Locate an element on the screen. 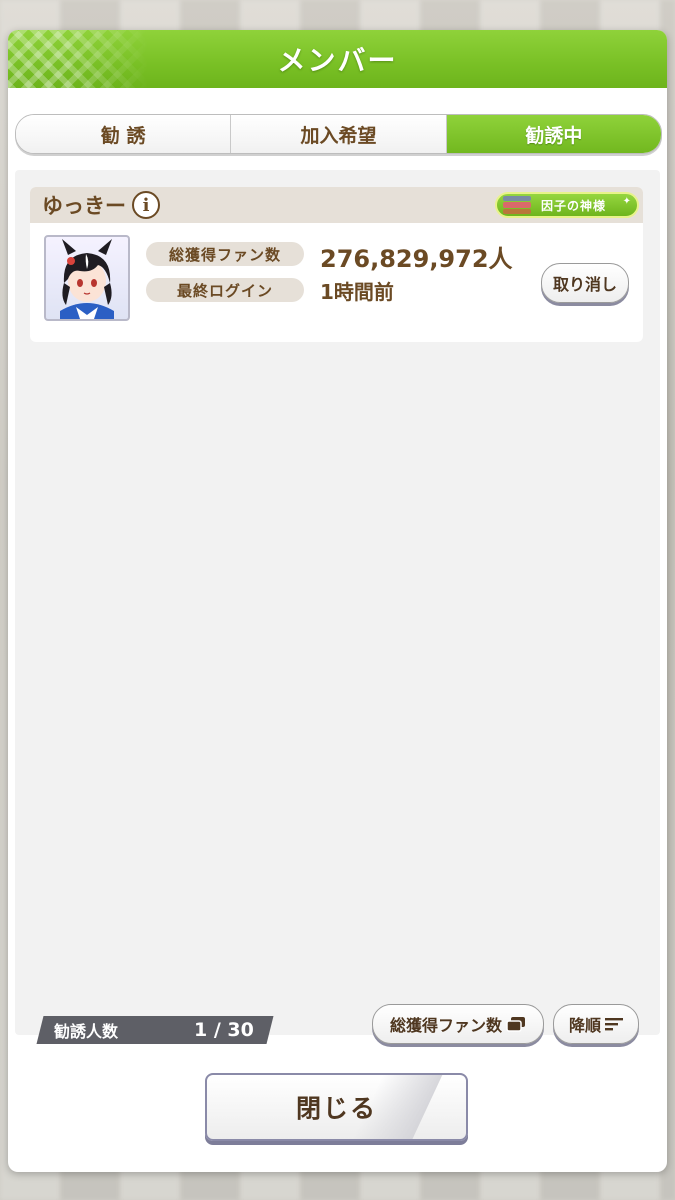 The height and width of the screenshot is (1200, 675). fans-label: 総獲得ファン数 is located at coordinates (225, 254).